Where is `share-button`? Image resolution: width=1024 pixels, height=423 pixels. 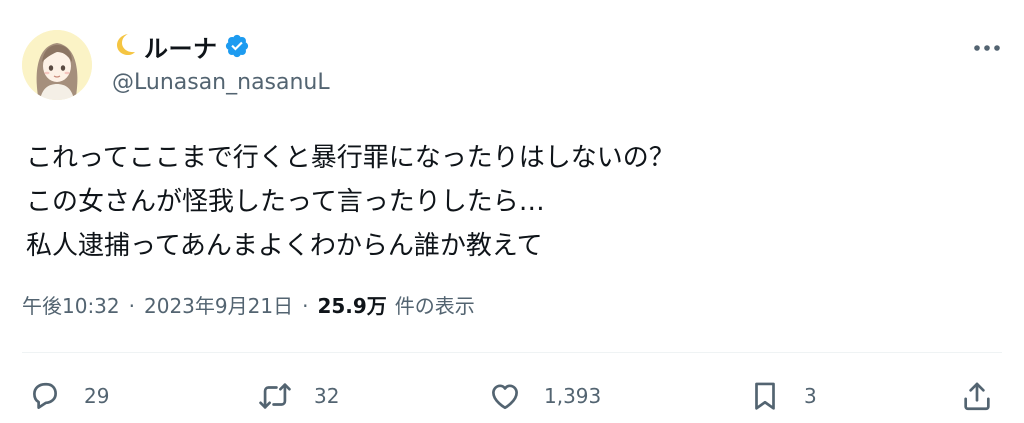
share-button is located at coordinates (977, 396).